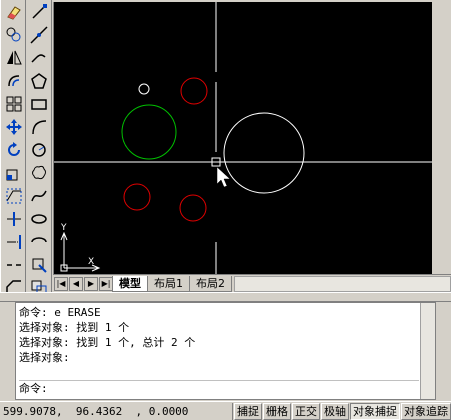 This screenshot has height=420, width=451. Describe the element at coordinates (14, 219) in the screenshot. I see `trim-icon` at that location.